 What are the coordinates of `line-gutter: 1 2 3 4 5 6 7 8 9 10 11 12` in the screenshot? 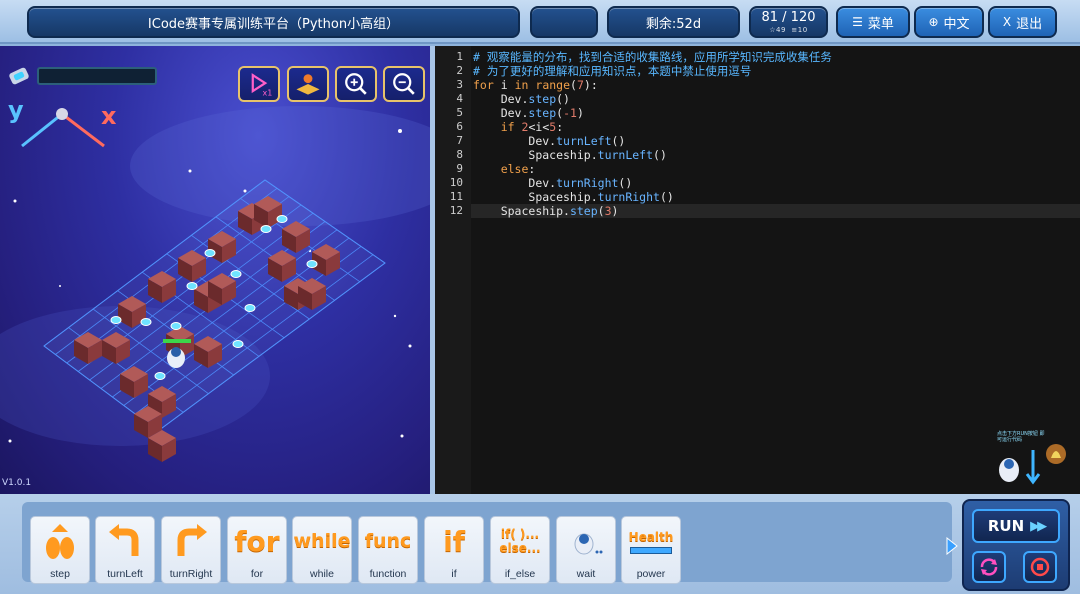 It's located at (453, 270).